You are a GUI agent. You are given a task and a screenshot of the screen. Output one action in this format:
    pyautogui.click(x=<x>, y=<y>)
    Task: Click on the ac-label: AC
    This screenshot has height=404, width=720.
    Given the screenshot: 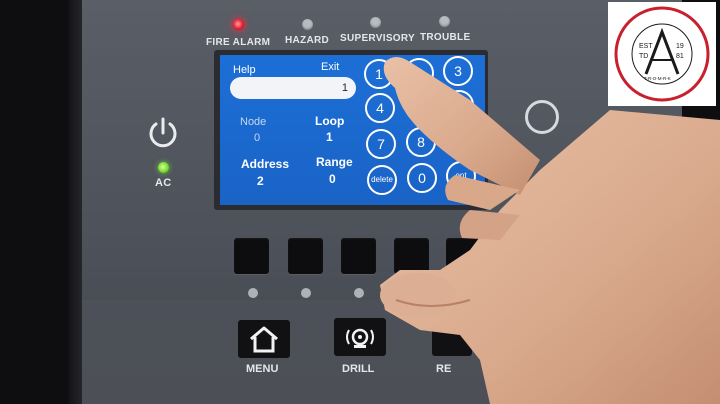 What is the action you would take?
    pyautogui.click(x=163, y=183)
    